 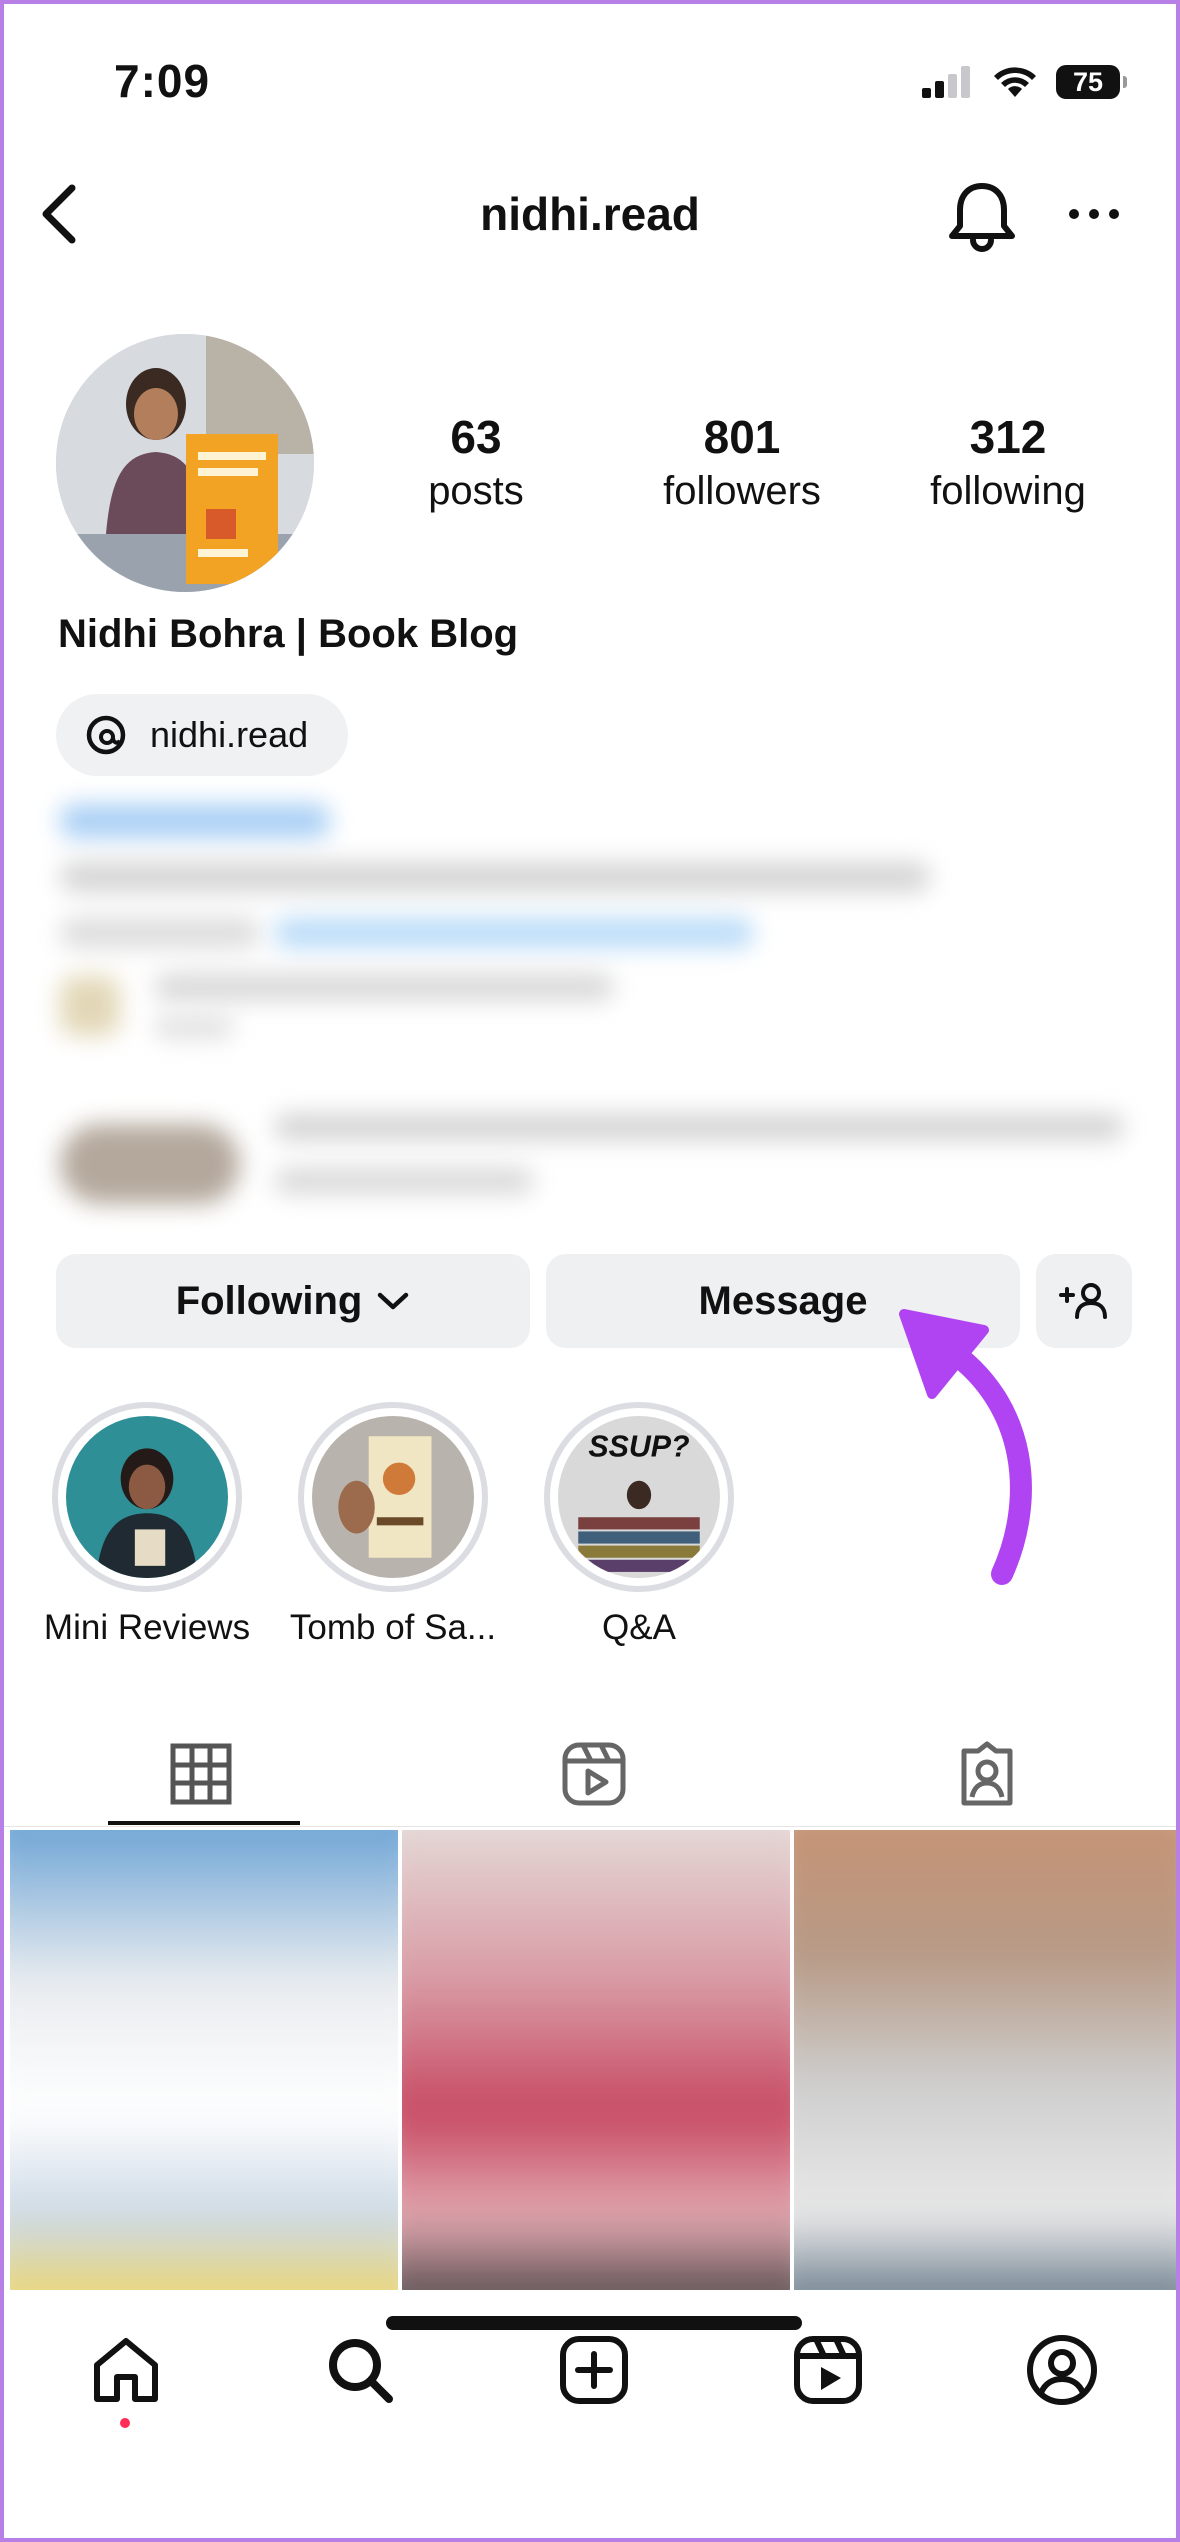 I want to click on posts-label: posts, so click(x=476, y=491).